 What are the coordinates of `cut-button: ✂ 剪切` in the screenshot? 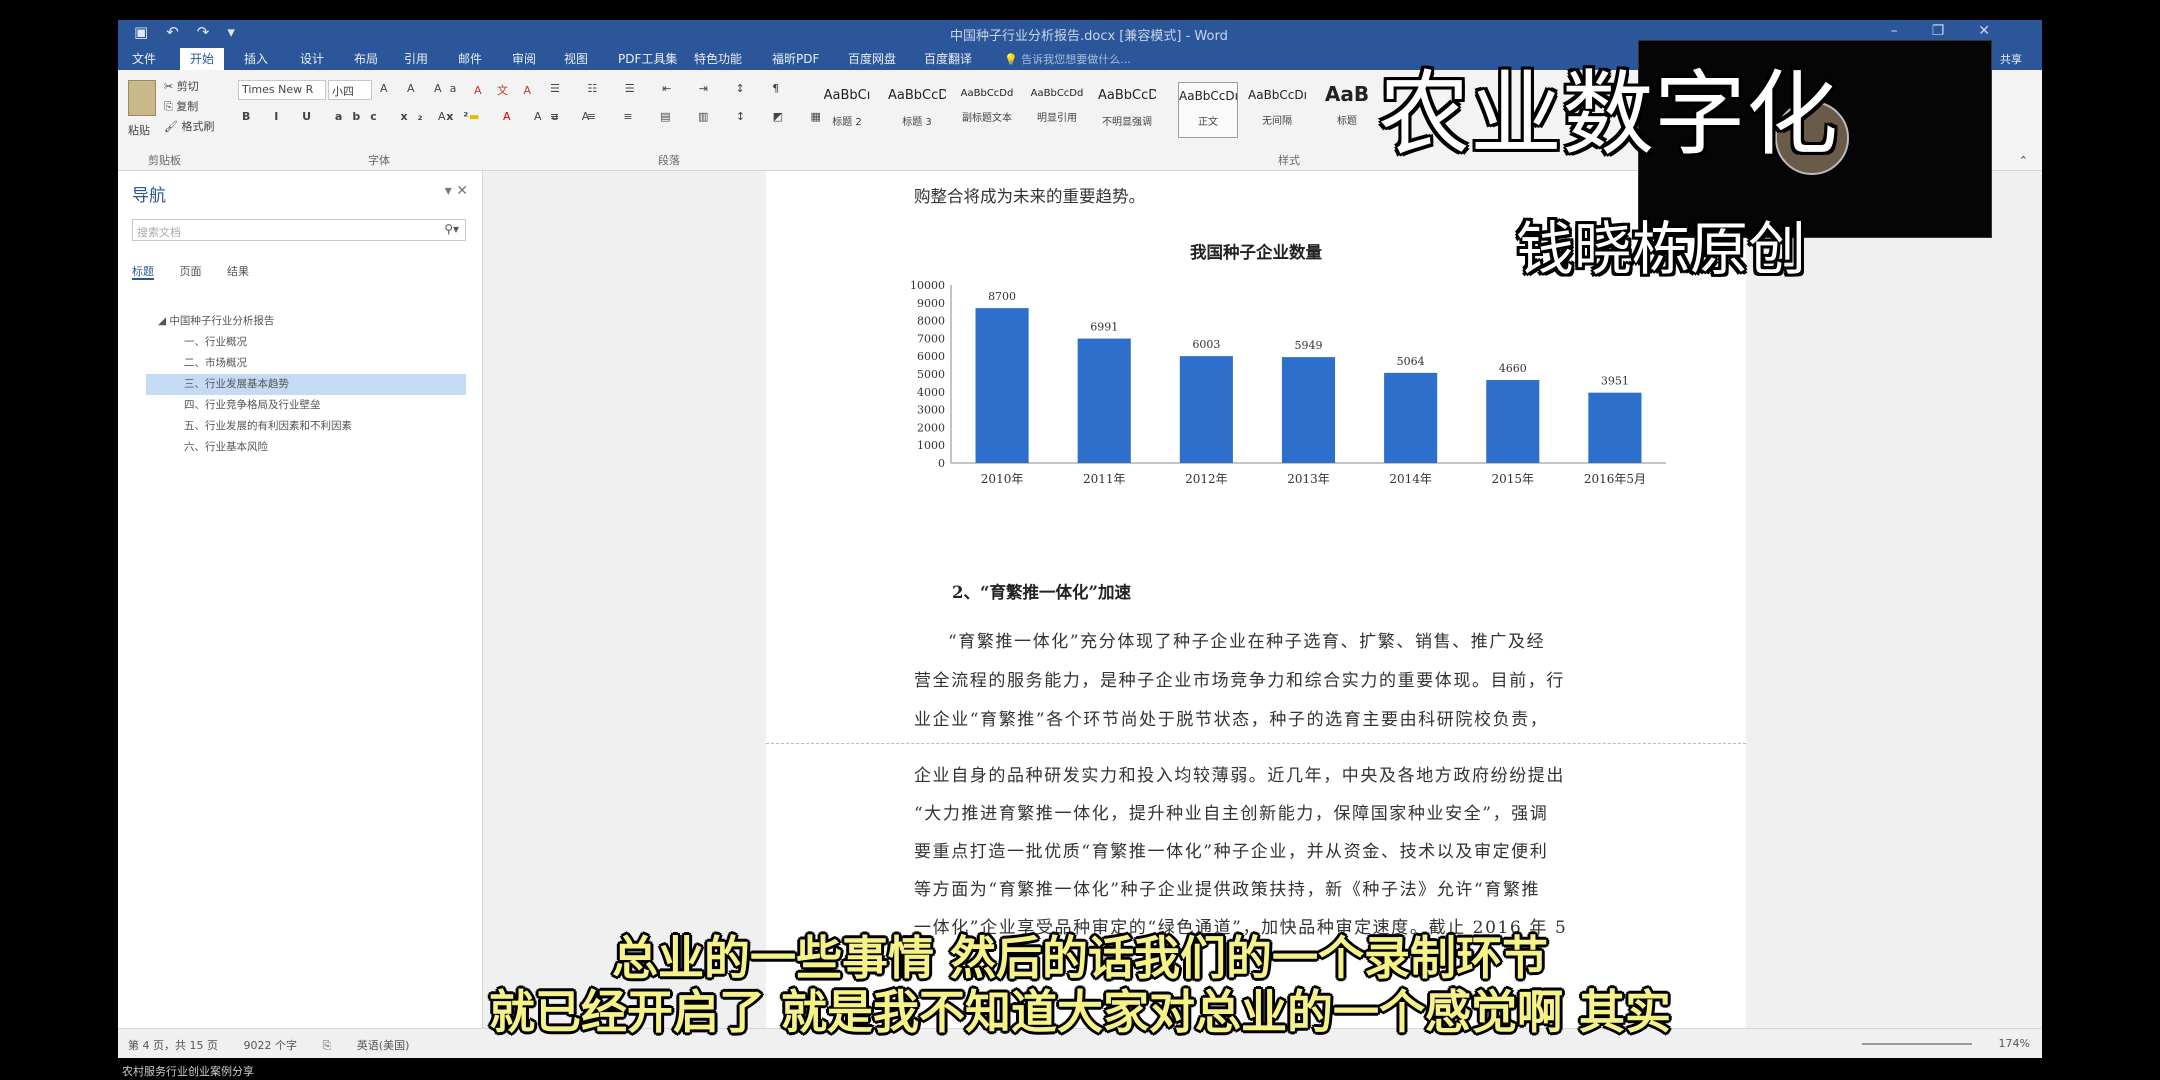 It's located at (181, 86).